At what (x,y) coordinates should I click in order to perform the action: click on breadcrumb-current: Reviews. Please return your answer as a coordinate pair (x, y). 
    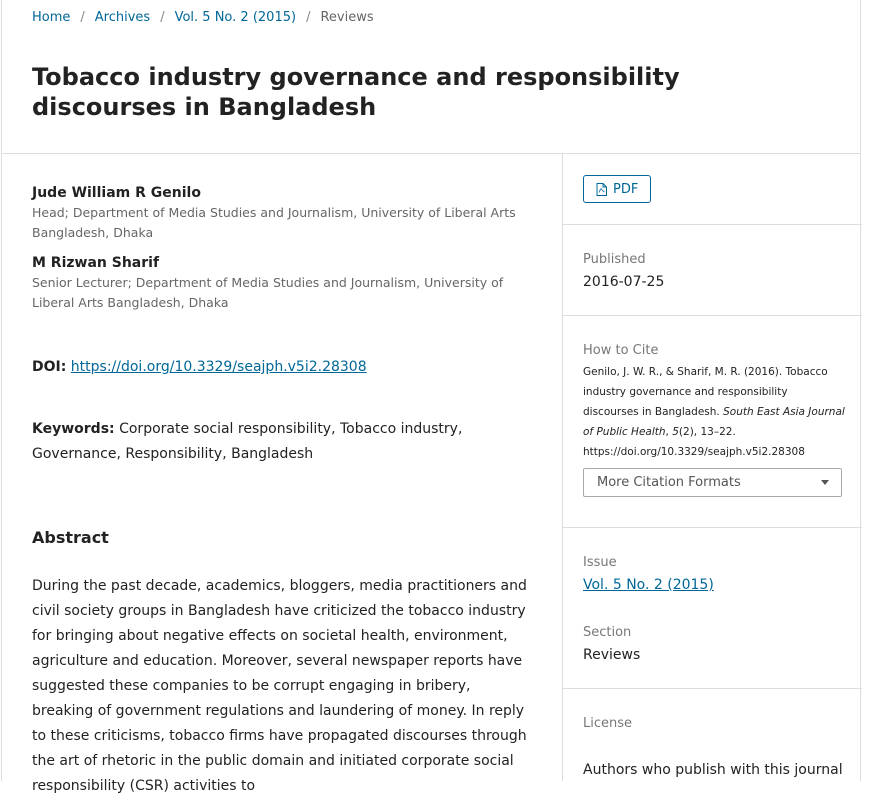
    Looking at the image, I should click on (347, 17).